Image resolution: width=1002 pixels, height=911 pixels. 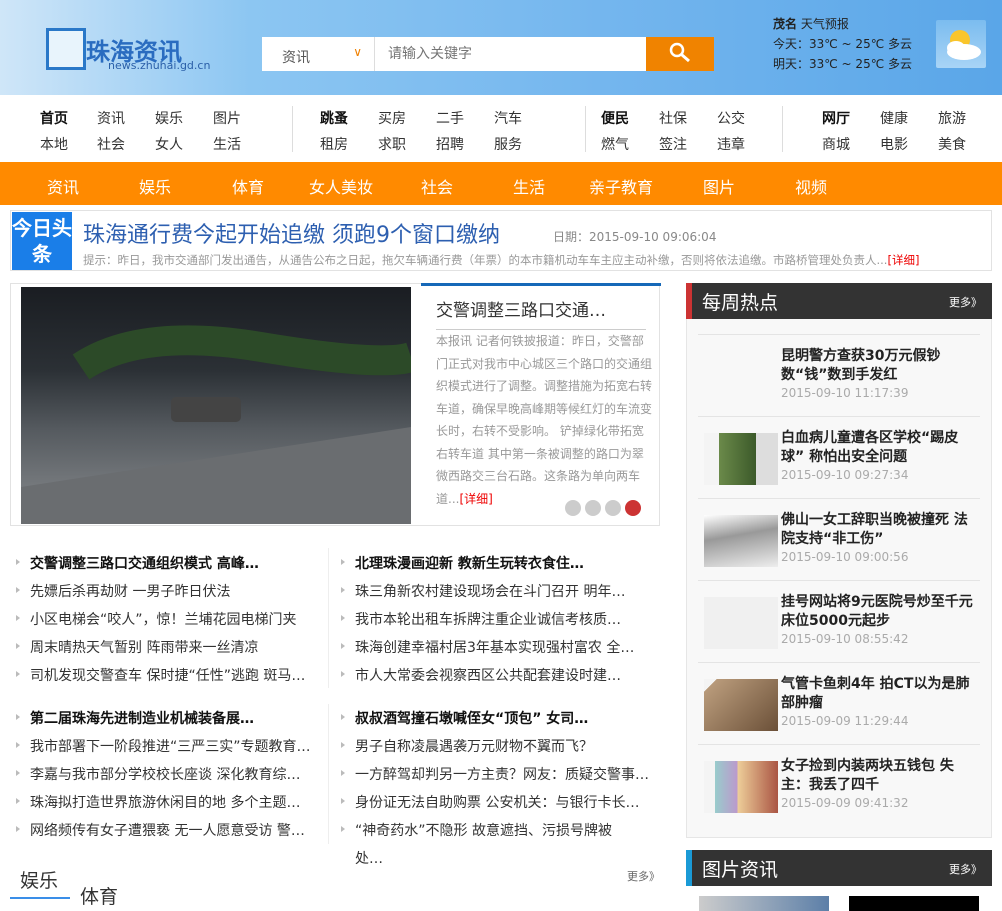 I want to click on list-item: 男子自称凌晨遇袭万元财物不翼而飞？, so click(x=467, y=746).